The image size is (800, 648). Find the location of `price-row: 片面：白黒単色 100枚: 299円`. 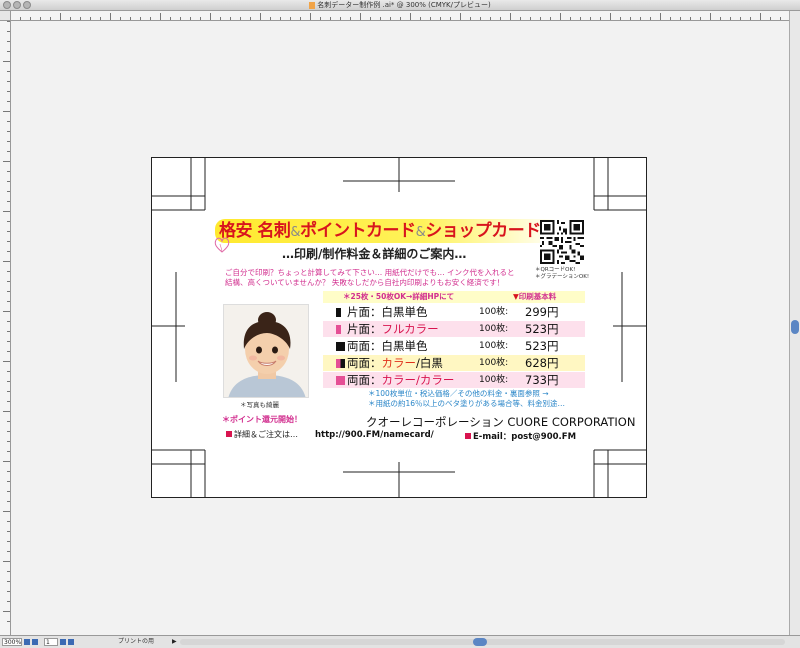

price-row: 片面：白黒単色 100枚: 299円 is located at coordinates (454, 312).